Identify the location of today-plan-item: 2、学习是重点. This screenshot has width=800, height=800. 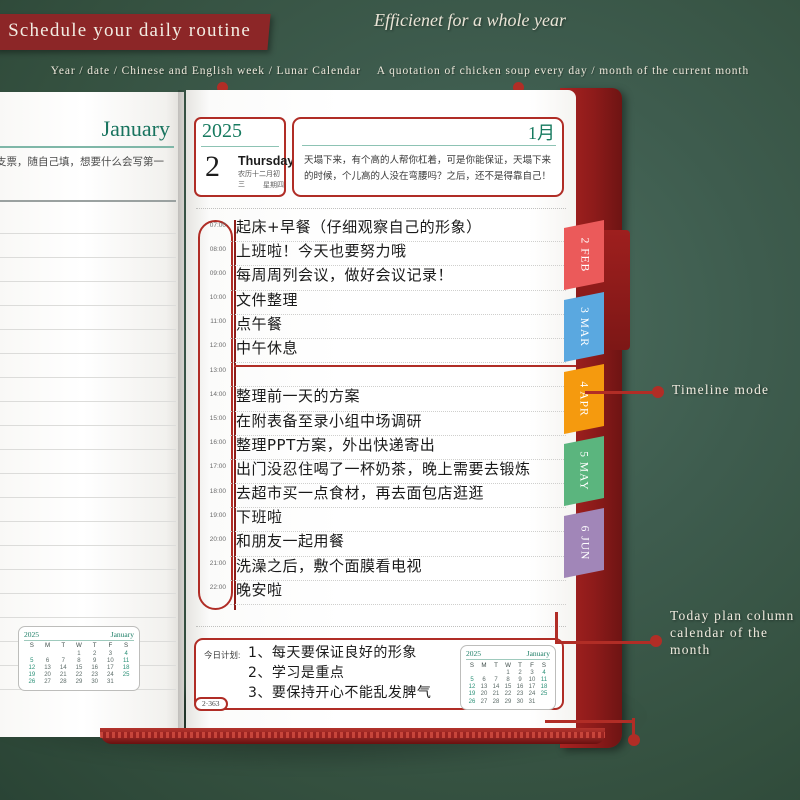
(339, 674).